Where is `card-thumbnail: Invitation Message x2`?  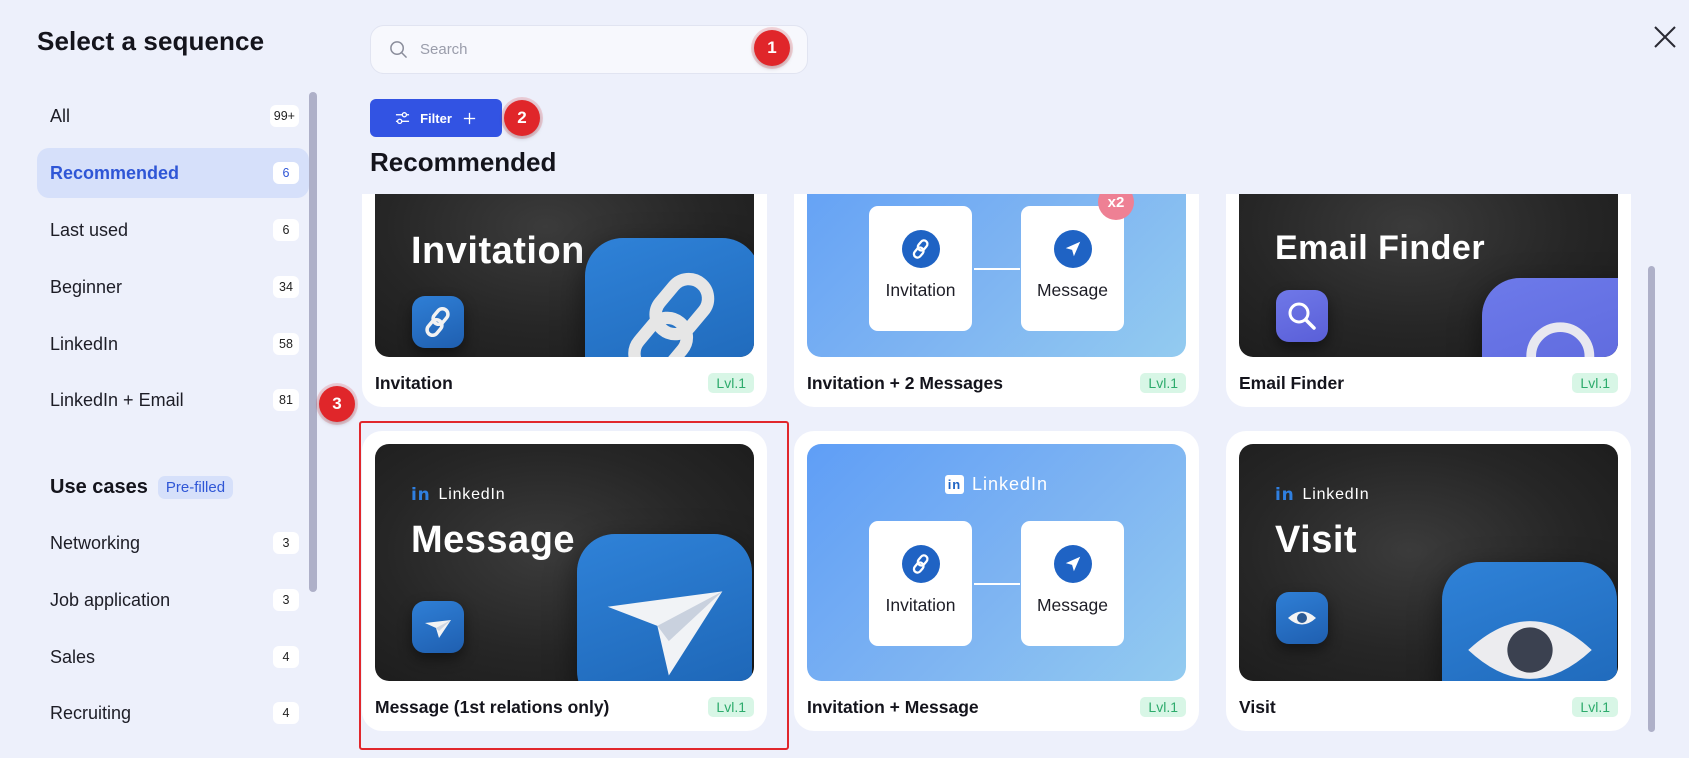 card-thumbnail: Invitation Message x2 is located at coordinates (996, 275).